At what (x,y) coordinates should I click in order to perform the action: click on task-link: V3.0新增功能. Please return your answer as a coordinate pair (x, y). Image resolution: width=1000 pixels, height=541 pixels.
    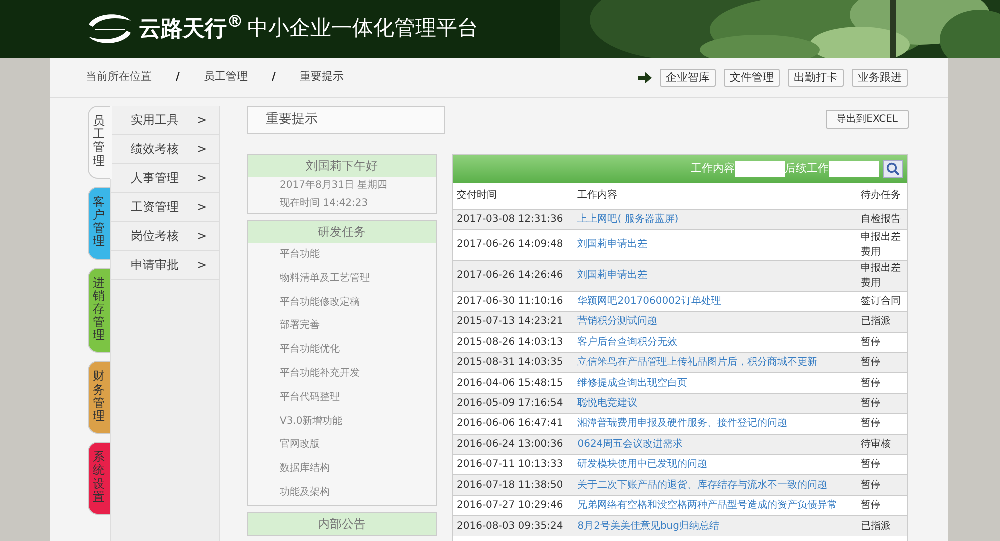
    Looking at the image, I should click on (342, 422).